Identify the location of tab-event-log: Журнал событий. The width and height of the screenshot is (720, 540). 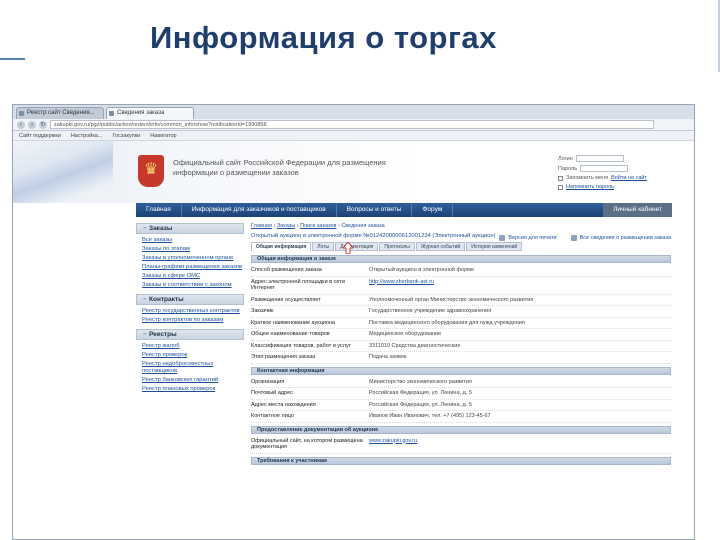
(440, 246).